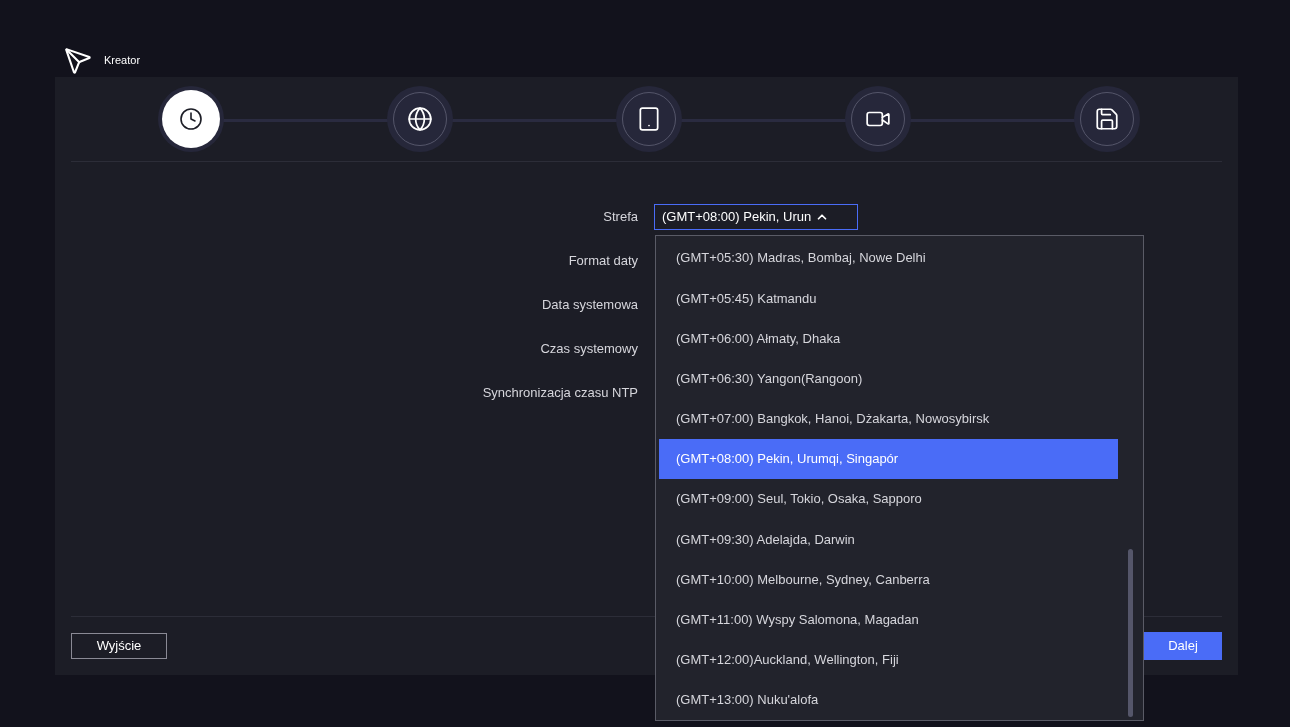 Image resolution: width=1290 pixels, height=727 pixels. What do you see at coordinates (122, 61) in the screenshot?
I see `wizard-title: Kreator` at bounding box center [122, 61].